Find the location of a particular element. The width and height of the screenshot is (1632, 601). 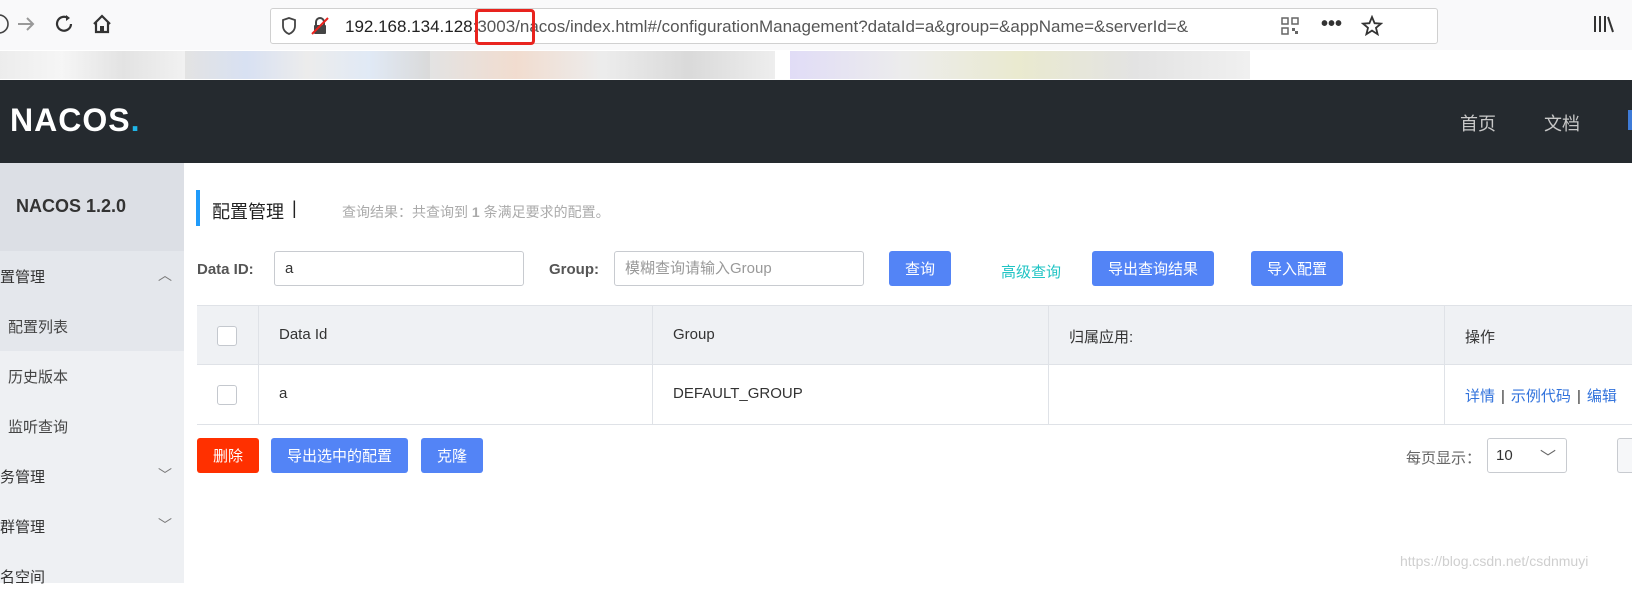

cell-group: DEFAULT_GROUP is located at coordinates (851, 394).